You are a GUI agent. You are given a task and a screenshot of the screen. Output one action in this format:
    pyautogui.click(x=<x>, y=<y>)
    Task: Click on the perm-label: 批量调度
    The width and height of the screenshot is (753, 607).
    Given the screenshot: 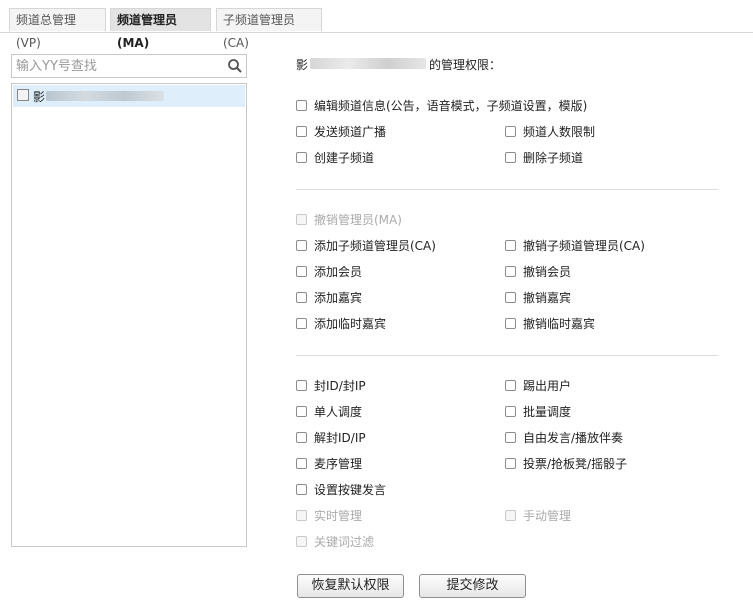 What is the action you would take?
    pyautogui.click(x=547, y=412)
    